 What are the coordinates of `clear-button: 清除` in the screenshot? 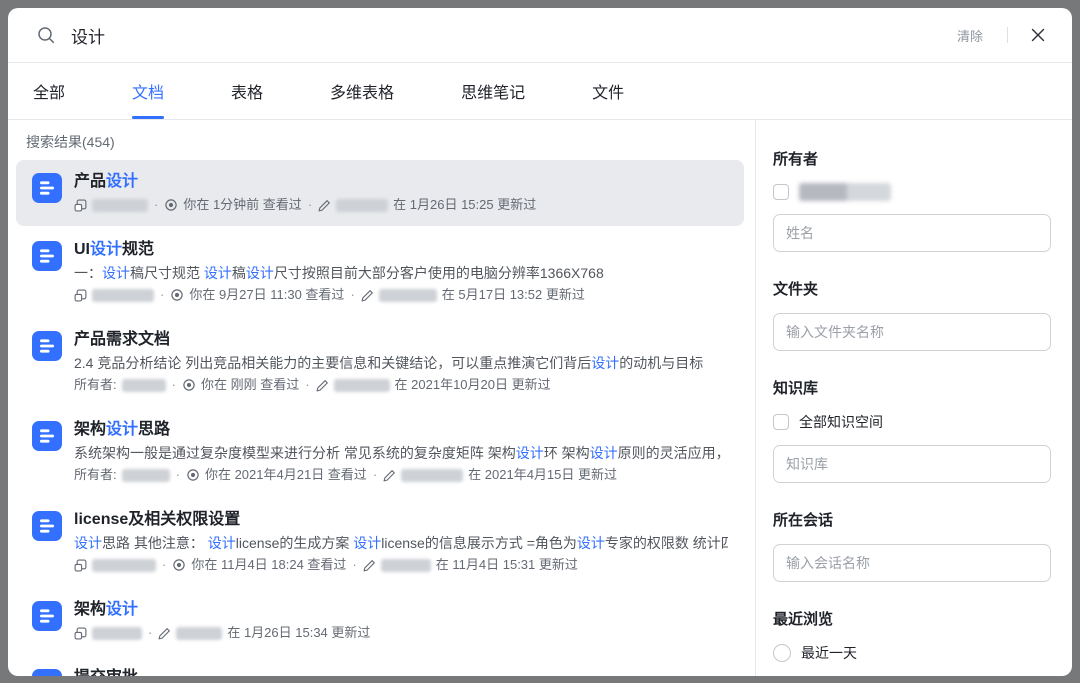 It's located at (970, 35).